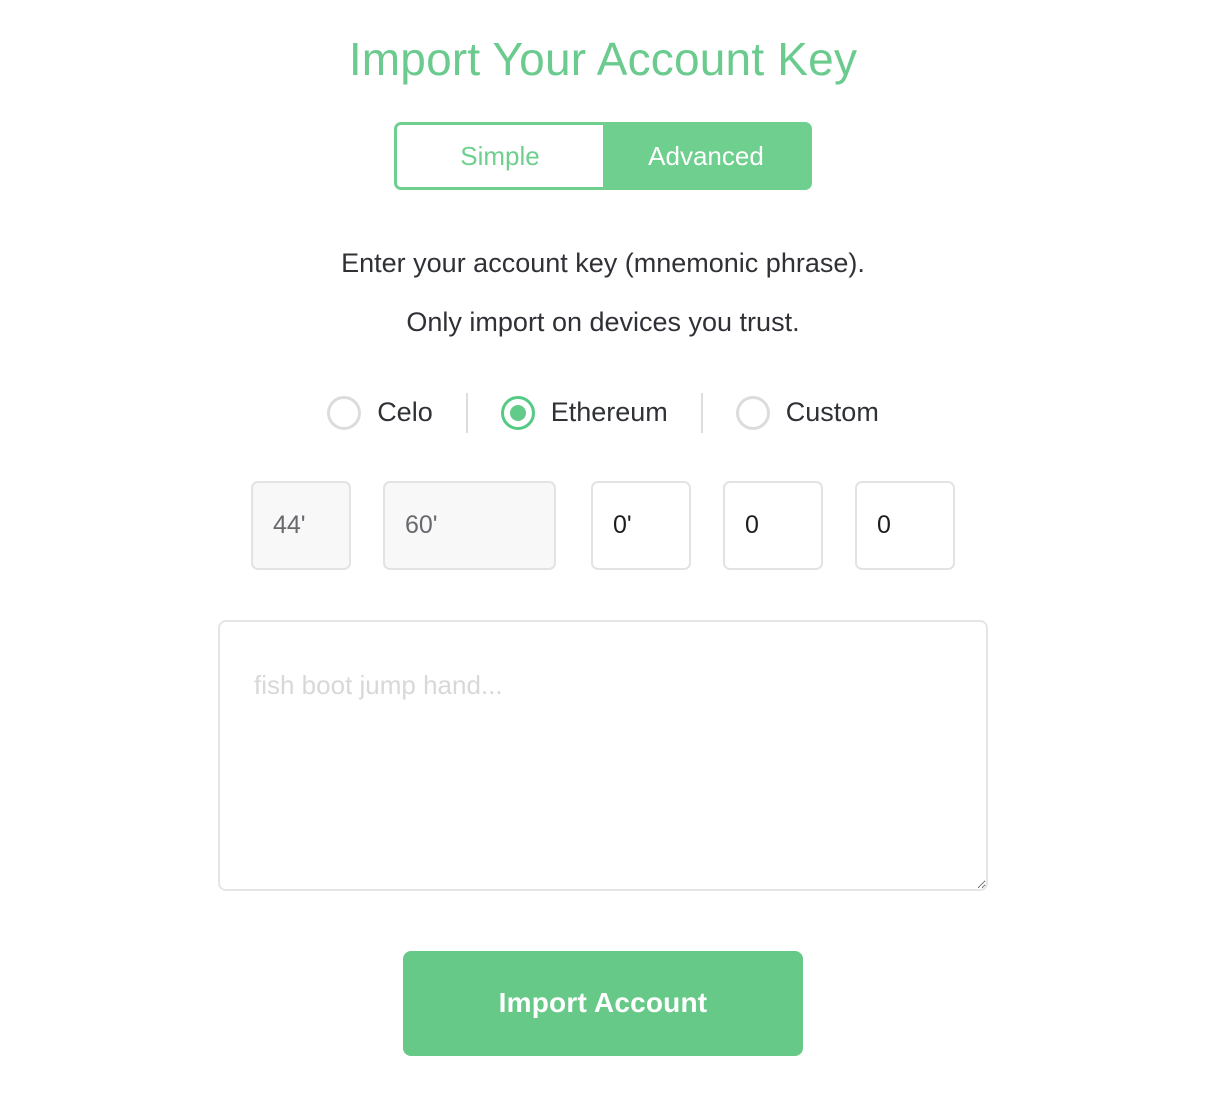  Describe the element at coordinates (603, 1003) in the screenshot. I see `import-account-button: Import Account` at that location.